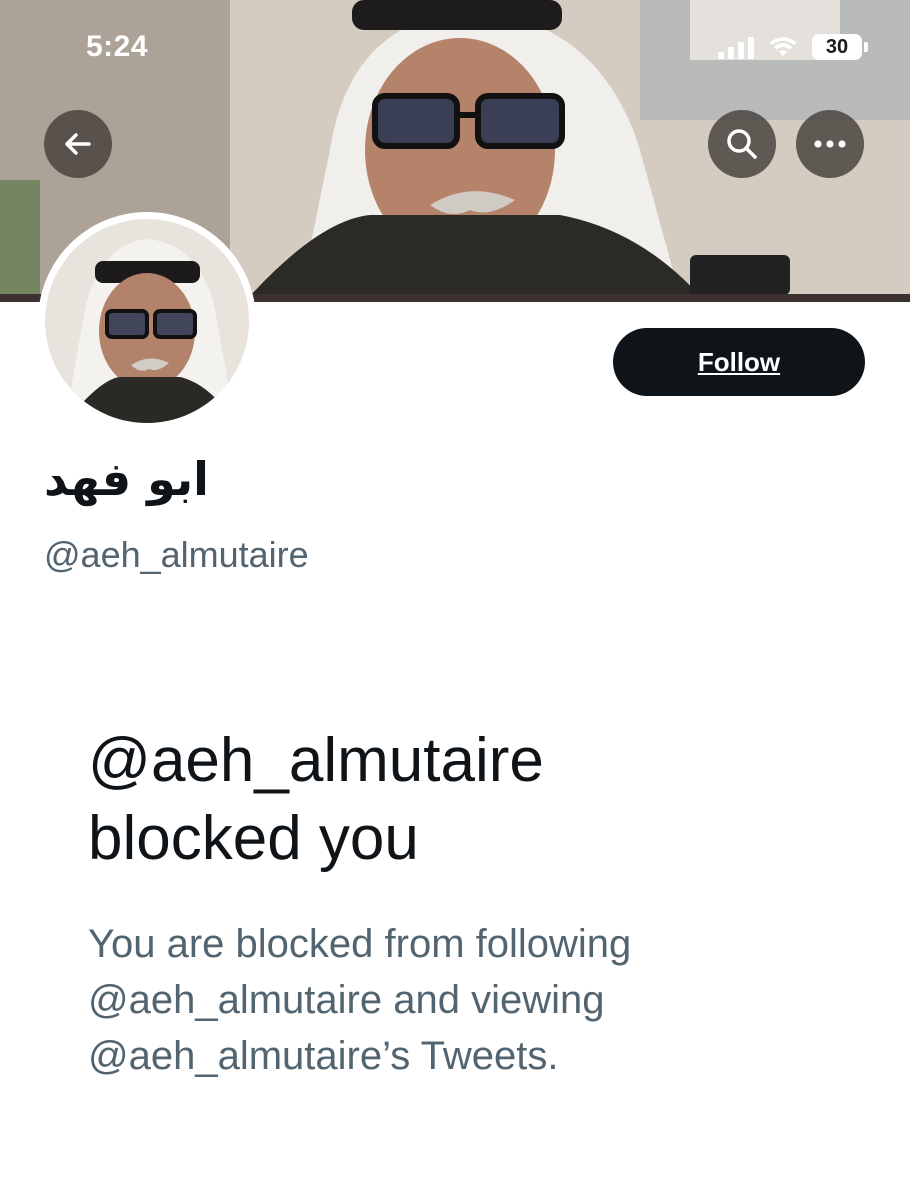 The height and width of the screenshot is (1200, 910). Describe the element at coordinates (837, 46) in the screenshot. I see `battery-level: 30` at that location.